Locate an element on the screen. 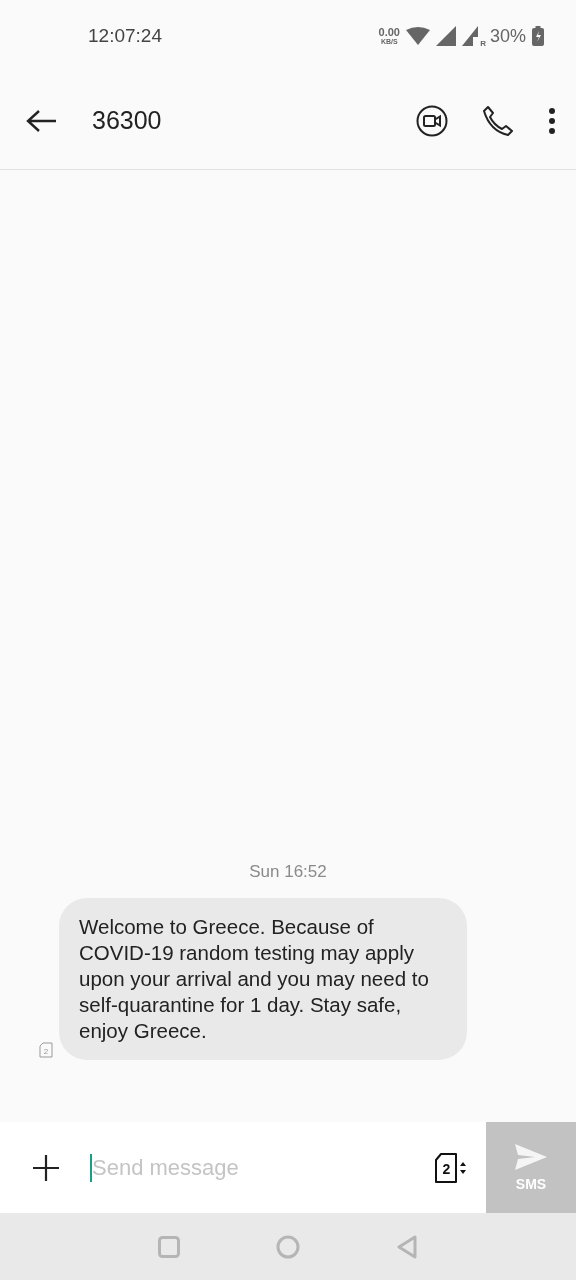 The image size is (576, 1280). phone-icon is located at coordinates (498, 120).